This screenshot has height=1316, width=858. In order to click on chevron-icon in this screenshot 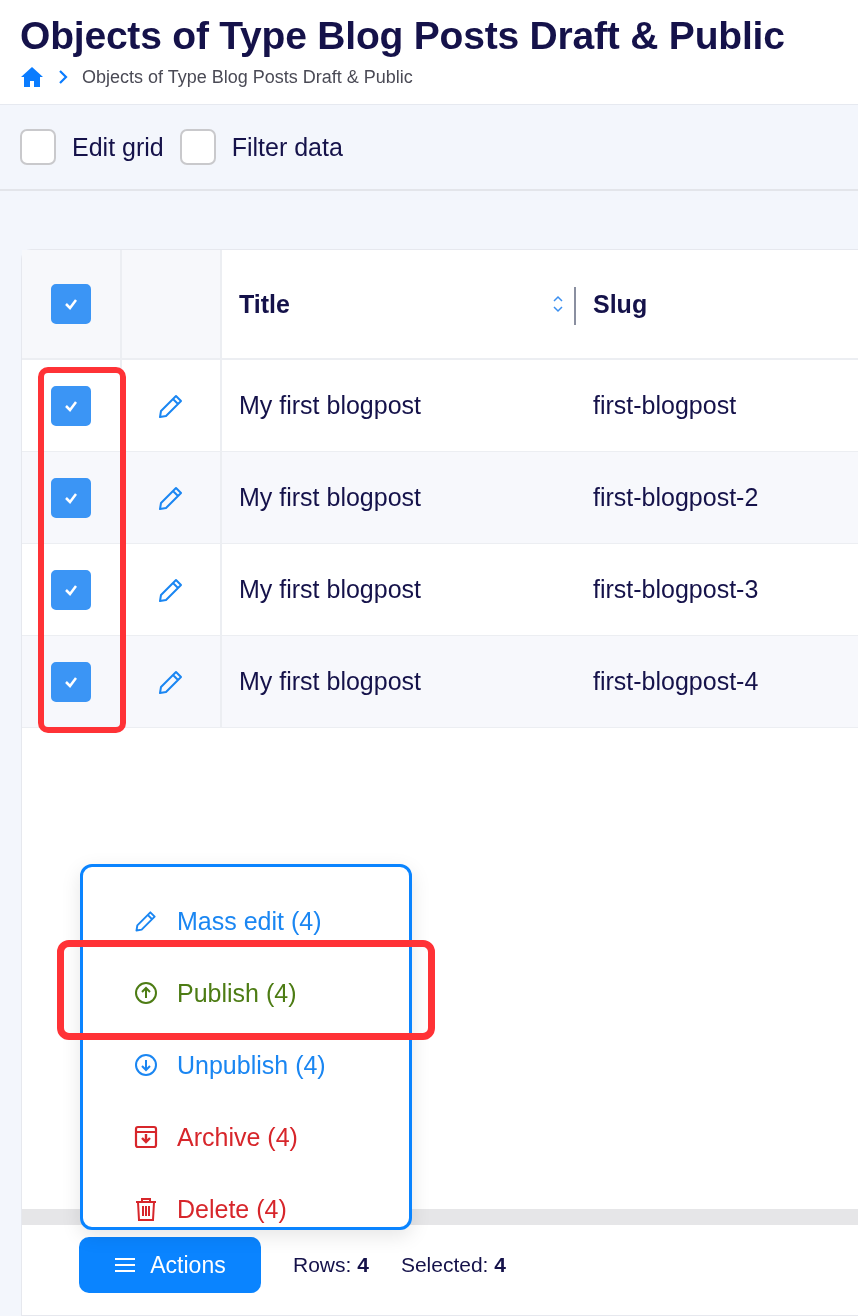, I will do `click(63, 77)`.